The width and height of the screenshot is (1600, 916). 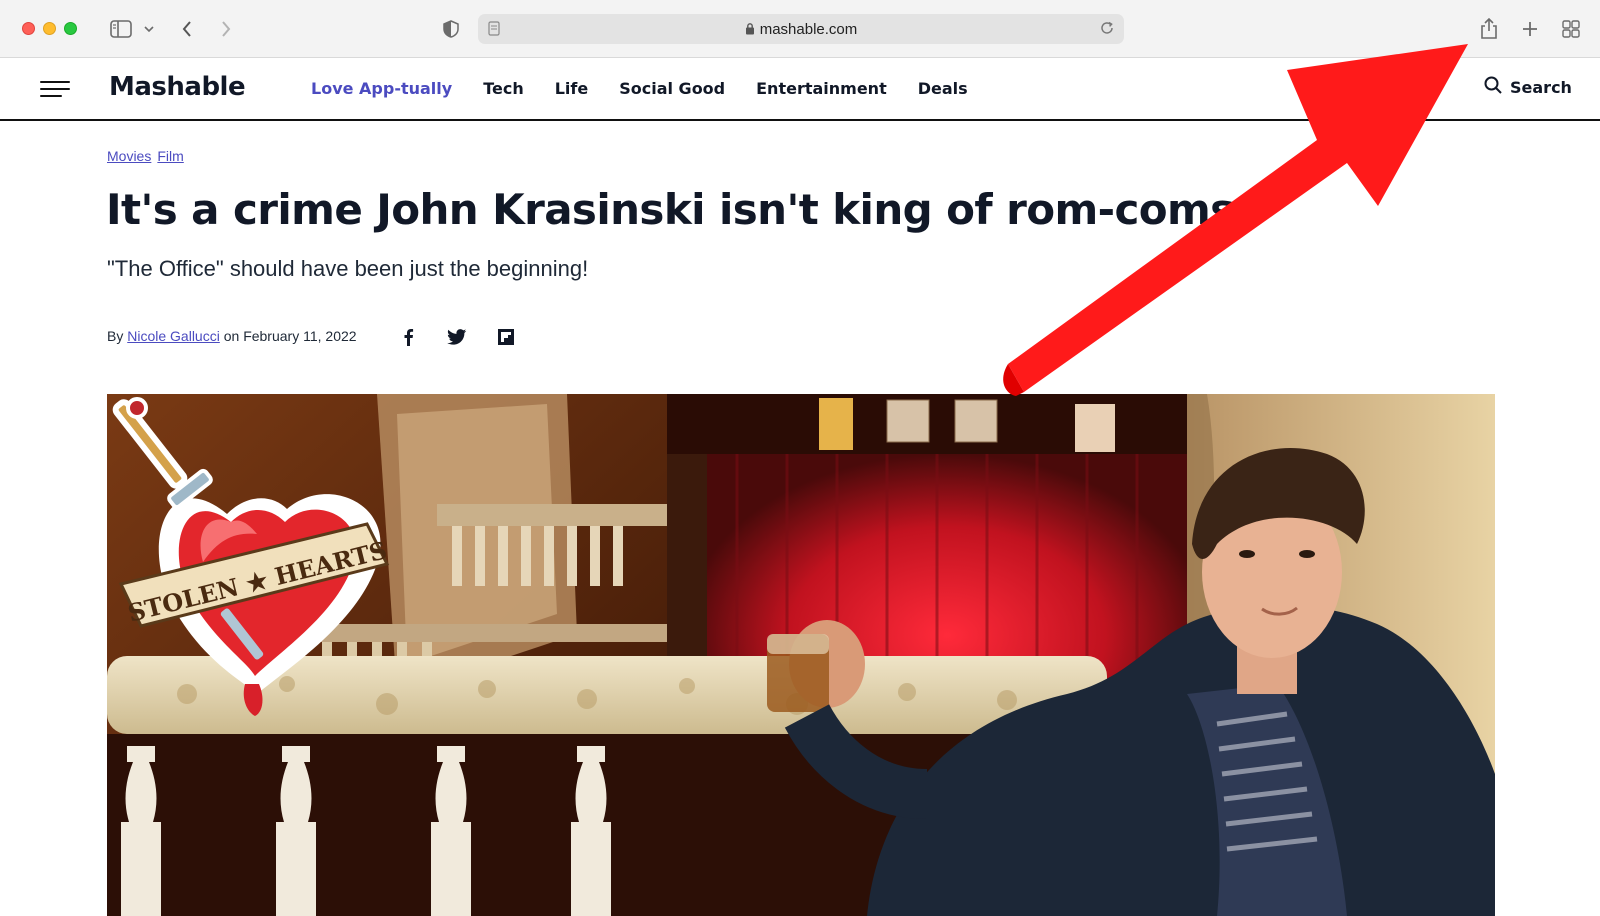 I want to click on sidebar-toggle-icon, so click(x=121, y=29).